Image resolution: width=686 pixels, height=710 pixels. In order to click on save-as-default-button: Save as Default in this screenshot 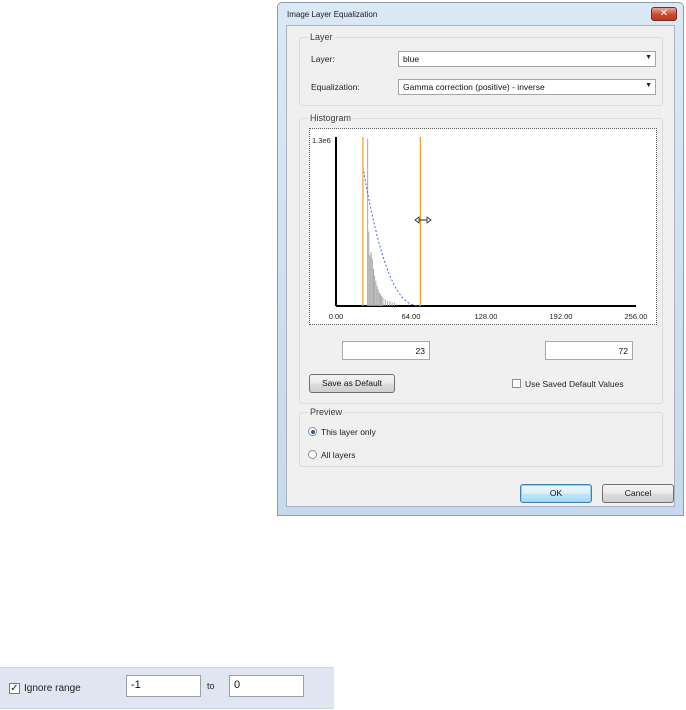, I will do `click(352, 383)`.